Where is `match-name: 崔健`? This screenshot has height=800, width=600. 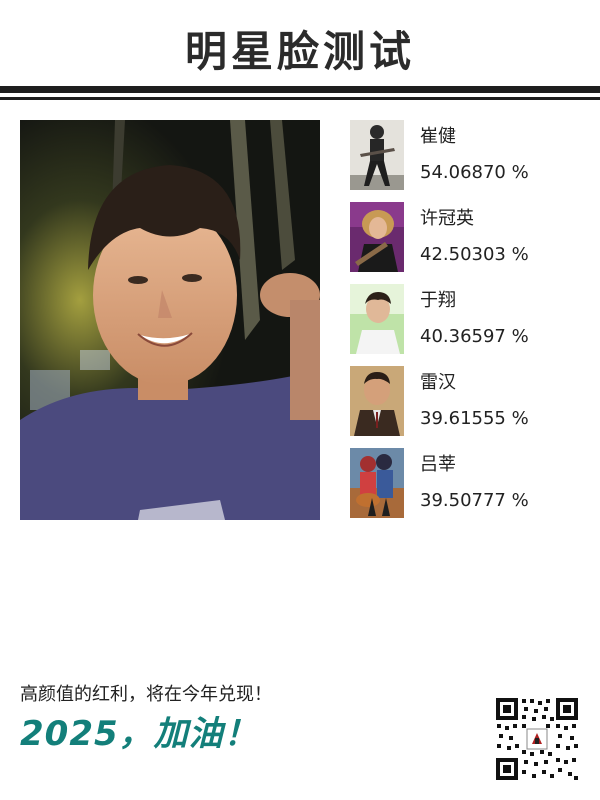
match-name: 崔健 is located at coordinates (438, 136).